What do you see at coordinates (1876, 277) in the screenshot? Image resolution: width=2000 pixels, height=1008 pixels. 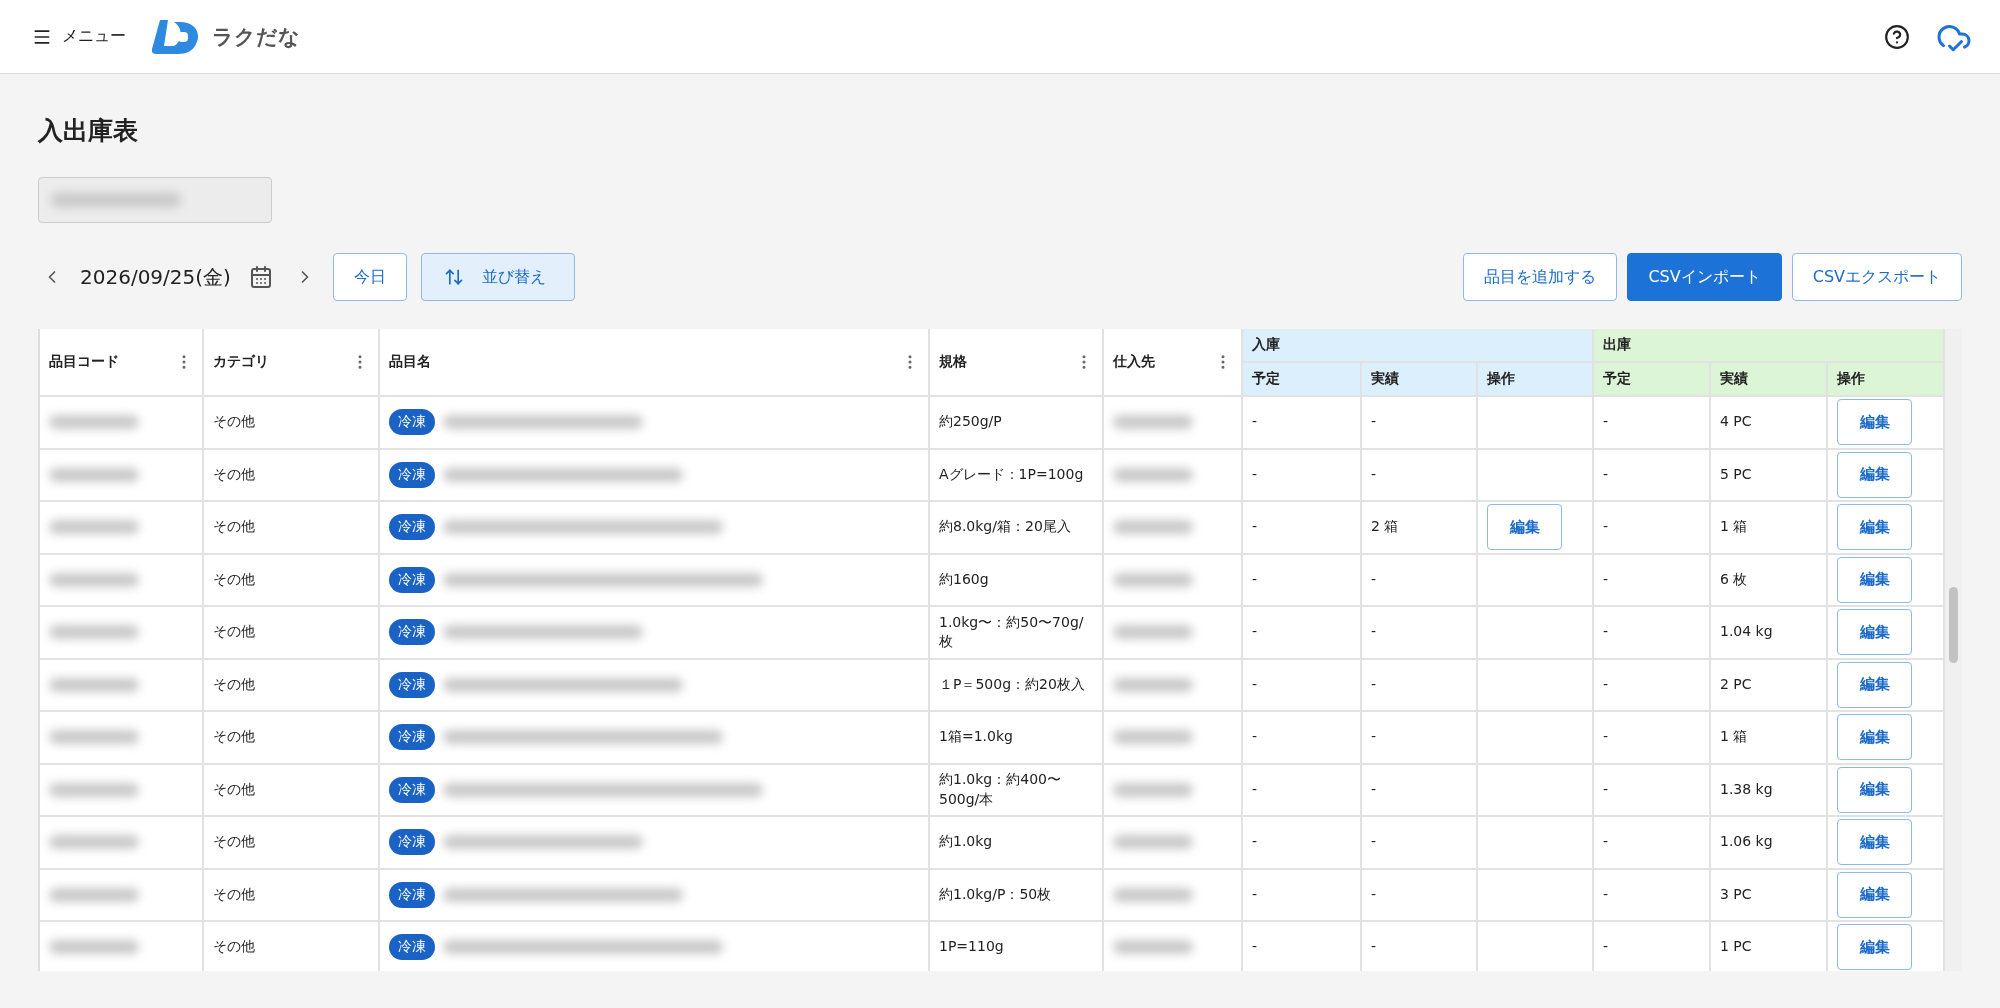 I see `action-button: CSVエクスポート` at bounding box center [1876, 277].